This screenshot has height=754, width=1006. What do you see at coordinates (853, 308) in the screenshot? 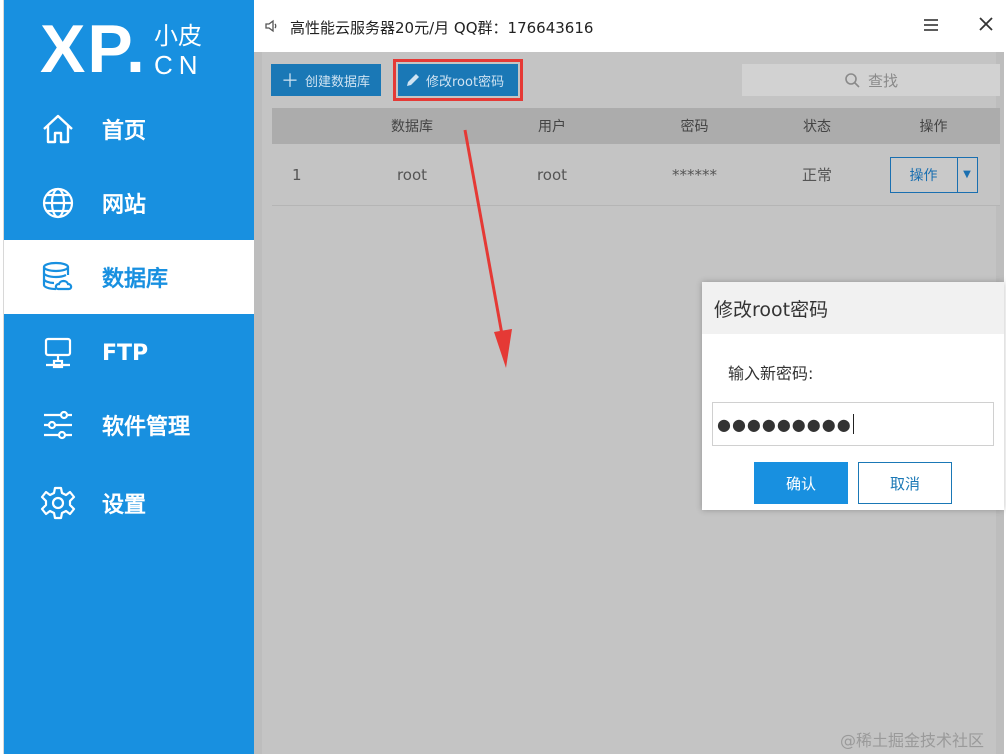
I see `dialog-title: 修改root密码` at bounding box center [853, 308].